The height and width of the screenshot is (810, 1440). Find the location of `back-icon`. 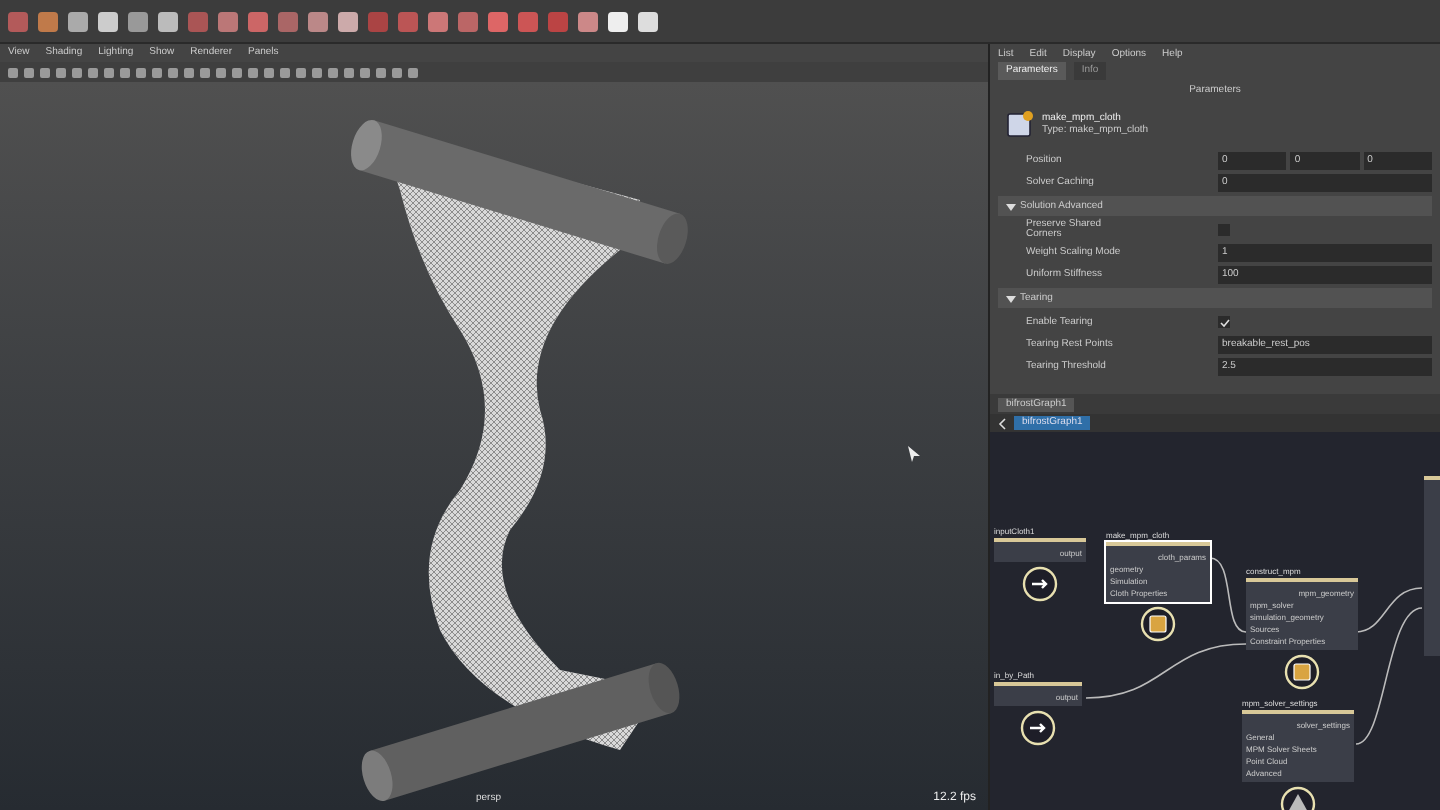

back-icon is located at coordinates (1002, 423).